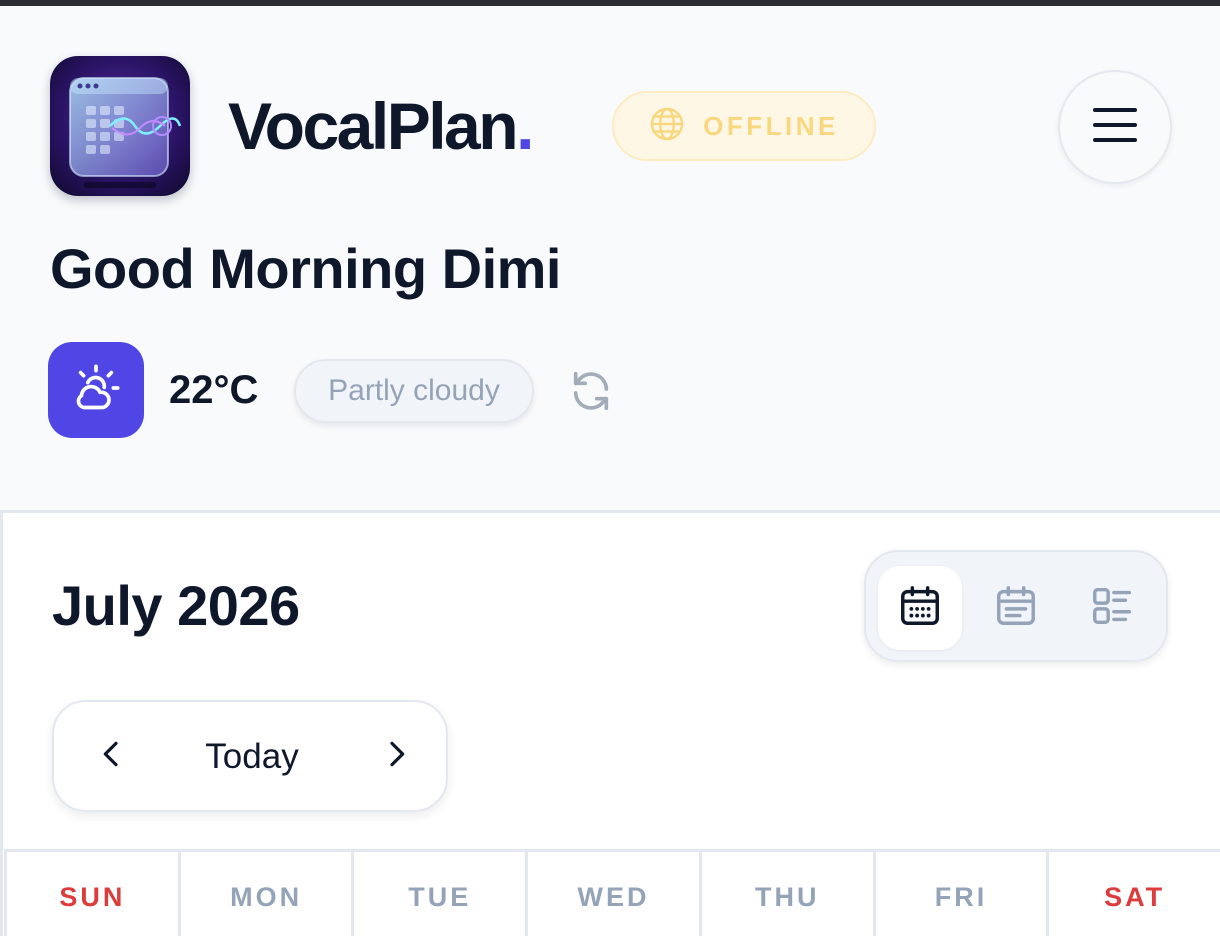 This screenshot has height=936, width=1220. I want to click on month-view-icon, so click(920, 608).